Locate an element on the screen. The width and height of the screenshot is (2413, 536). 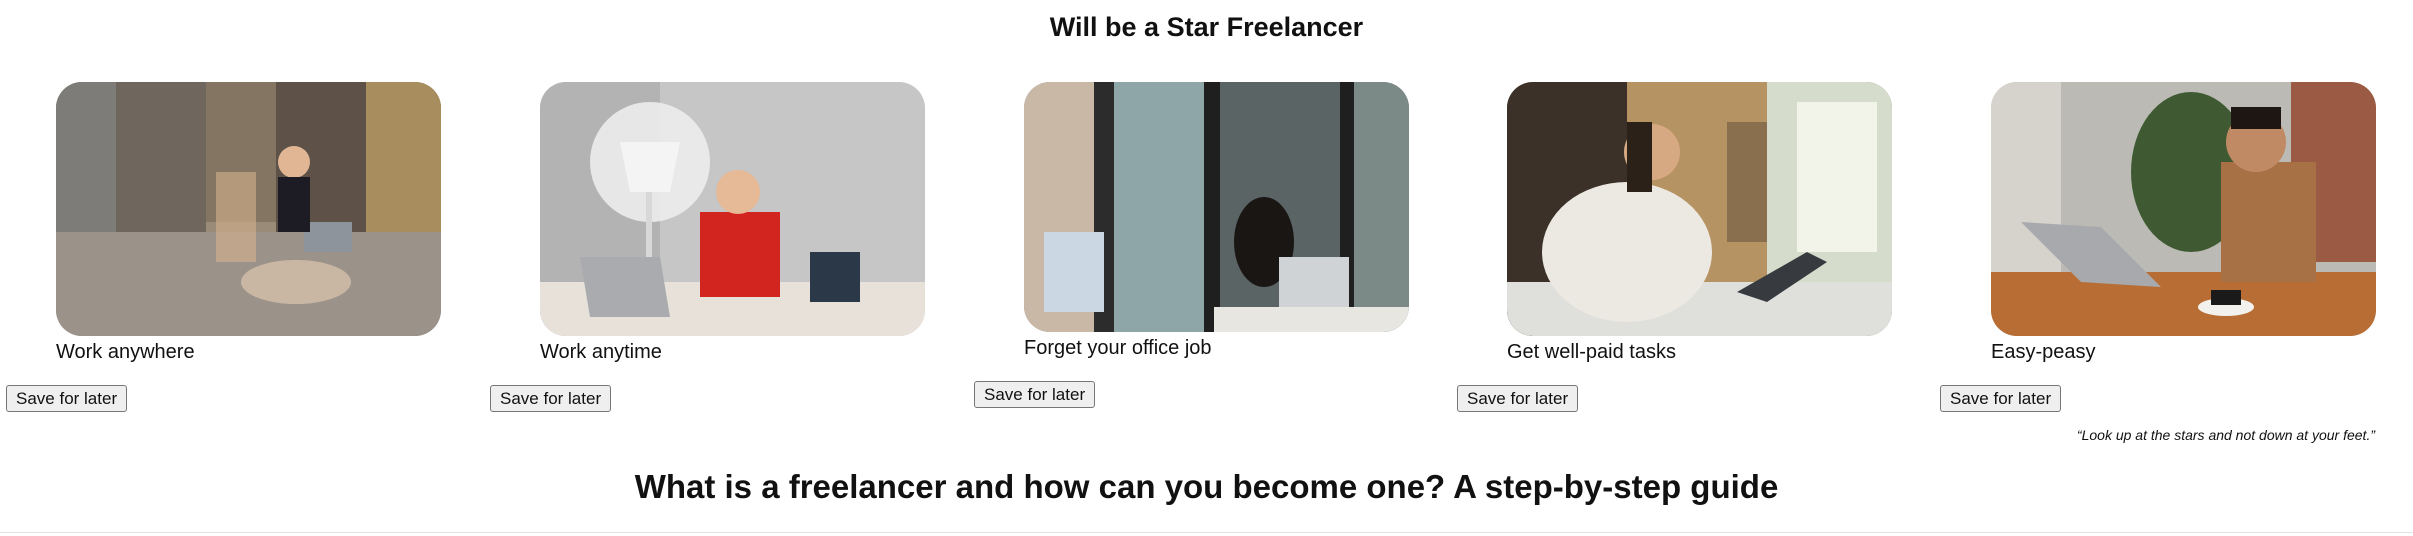
card-caption: Work anytime is located at coordinates (601, 352).